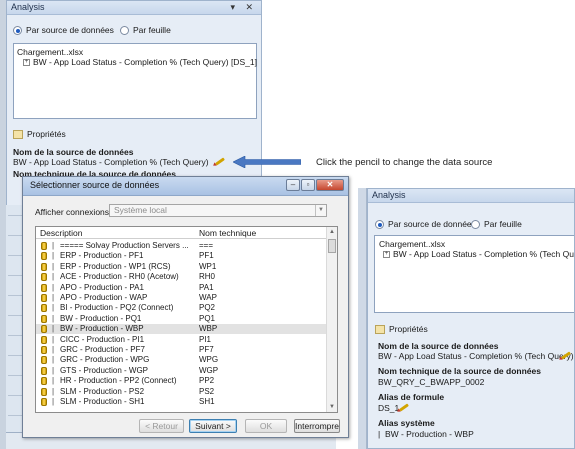  Describe the element at coordinates (104, 370) in the screenshot. I see `list-item-description: GTS - Production - WGP` at that location.